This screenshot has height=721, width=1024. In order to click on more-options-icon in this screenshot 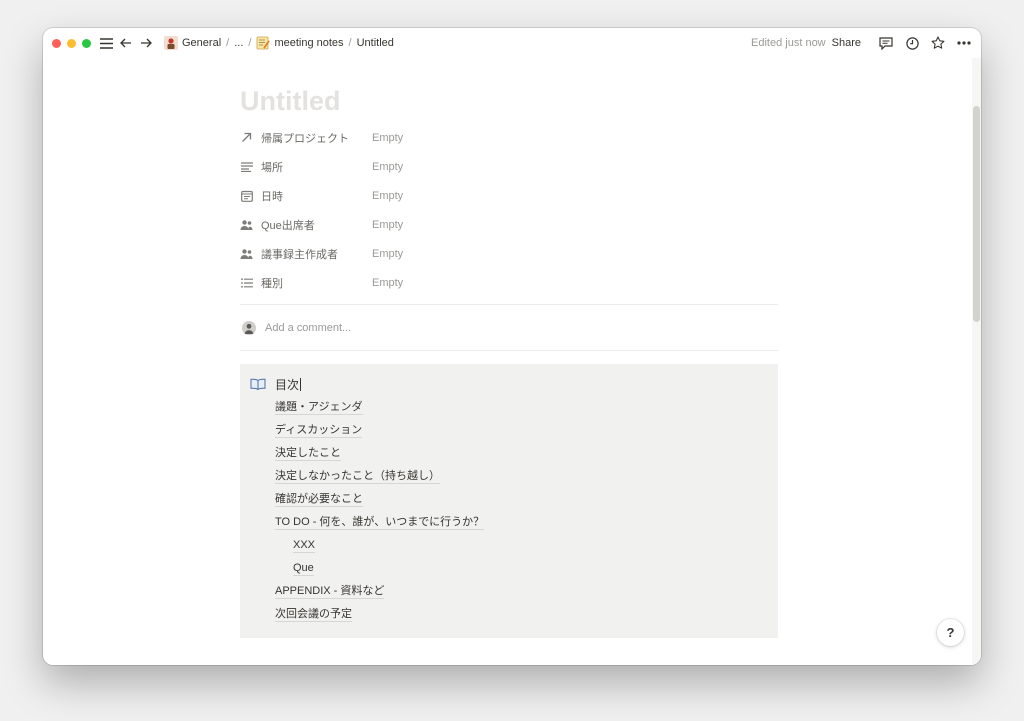, I will do `click(964, 43)`.